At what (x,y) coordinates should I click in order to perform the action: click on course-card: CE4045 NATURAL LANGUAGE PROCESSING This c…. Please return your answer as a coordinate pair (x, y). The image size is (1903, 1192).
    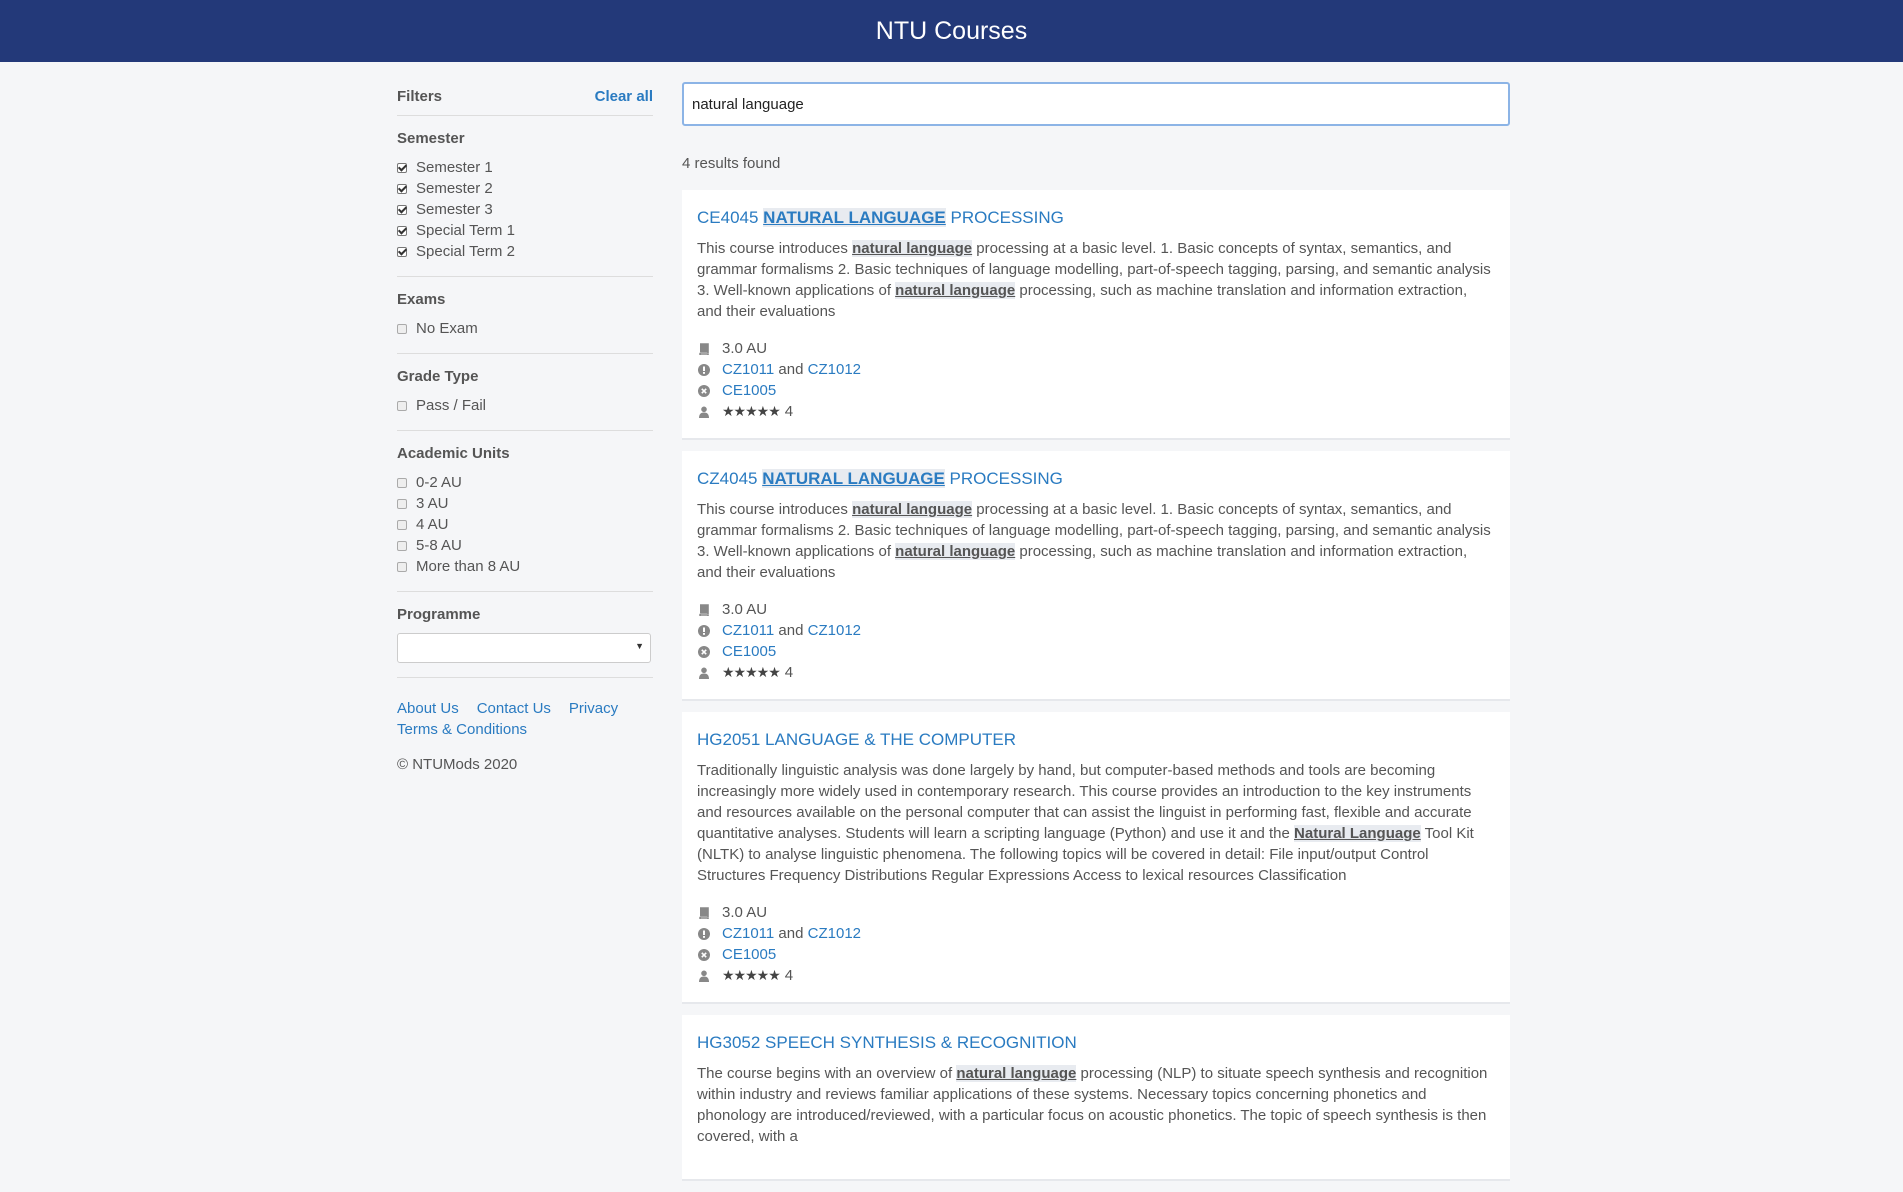
    Looking at the image, I should click on (1096, 315).